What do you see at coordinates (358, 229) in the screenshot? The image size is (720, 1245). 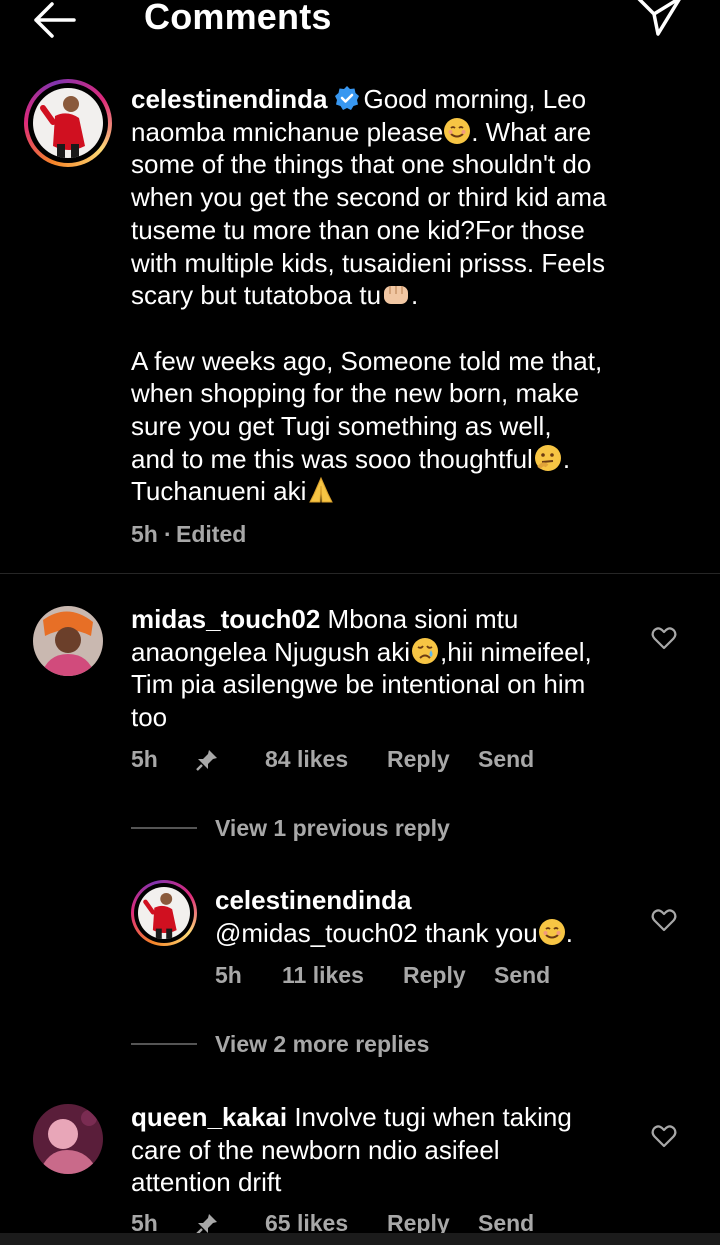 I see `caption-line: tuseme tu more than one kid?For those` at bounding box center [358, 229].